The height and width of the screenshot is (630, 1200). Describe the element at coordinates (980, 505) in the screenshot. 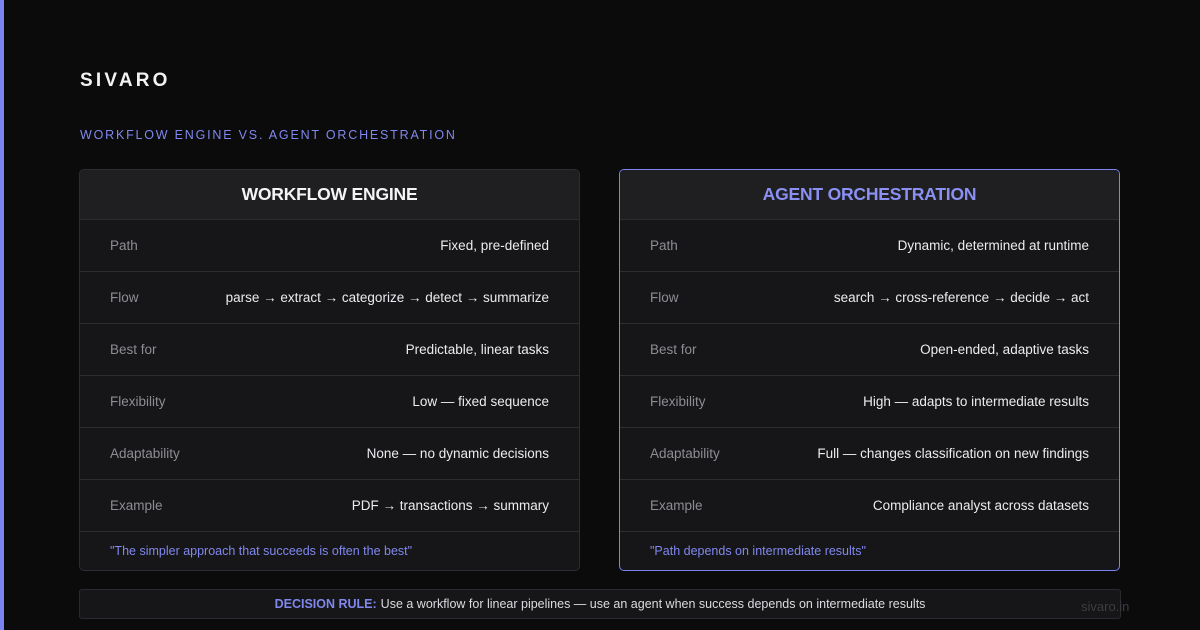

I see `row-value: Compliance analyst across datasets` at that location.